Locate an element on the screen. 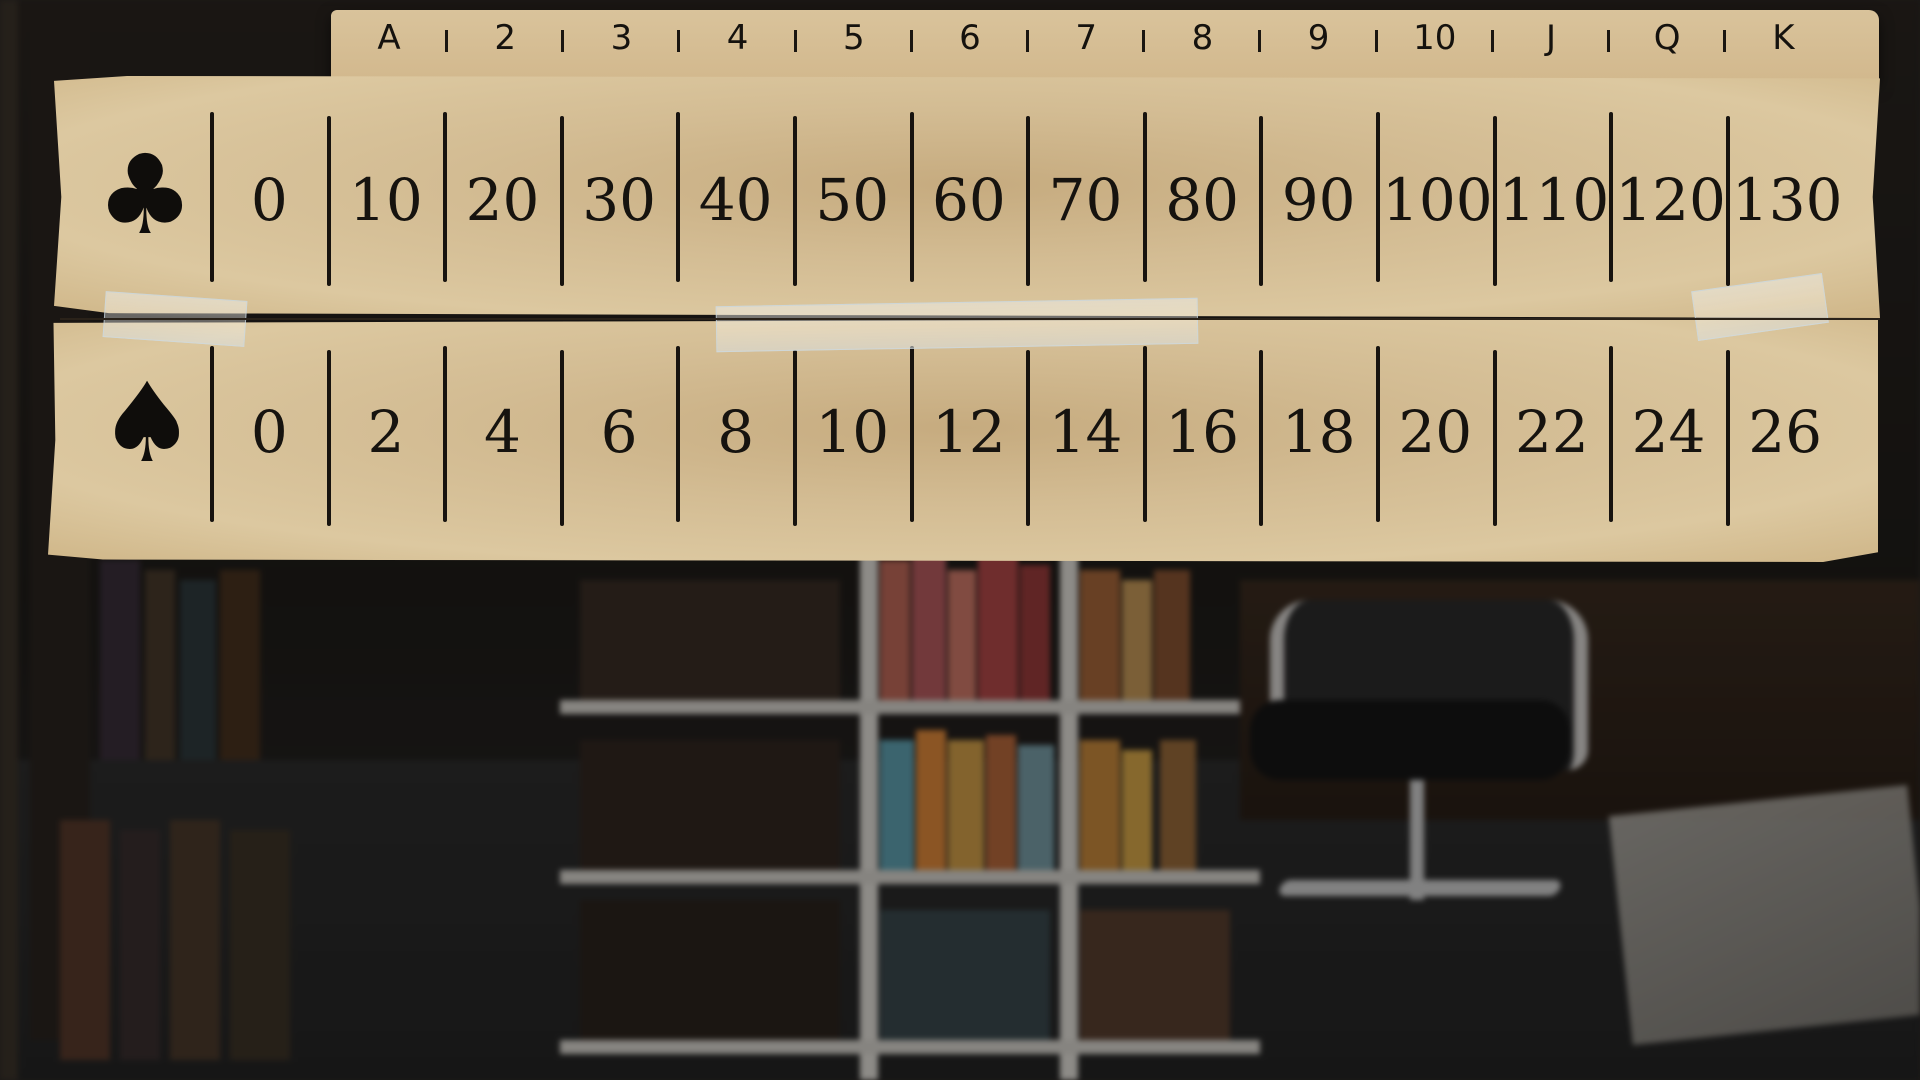 The width and height of the screenshot is (1920, 1080). rank-label: 2 is located at coordinates (505, 38).